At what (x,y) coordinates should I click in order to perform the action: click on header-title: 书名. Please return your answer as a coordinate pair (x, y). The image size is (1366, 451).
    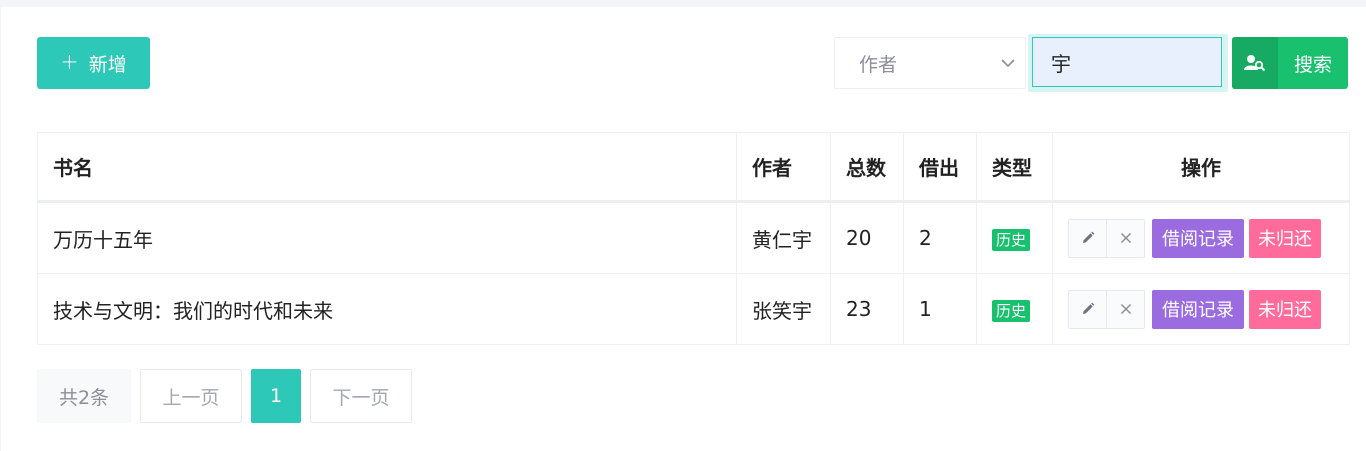
    Looking at the image, I should click on (387, 167).